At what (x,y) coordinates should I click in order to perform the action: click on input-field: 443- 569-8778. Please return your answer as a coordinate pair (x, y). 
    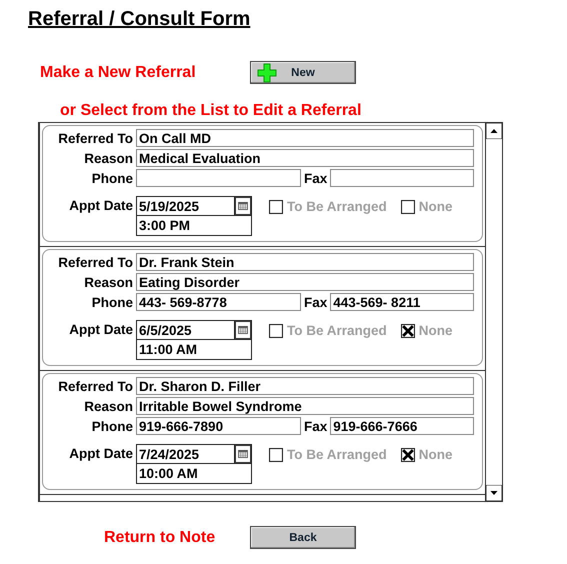
    Looking at the image, I should click on (218, 302).